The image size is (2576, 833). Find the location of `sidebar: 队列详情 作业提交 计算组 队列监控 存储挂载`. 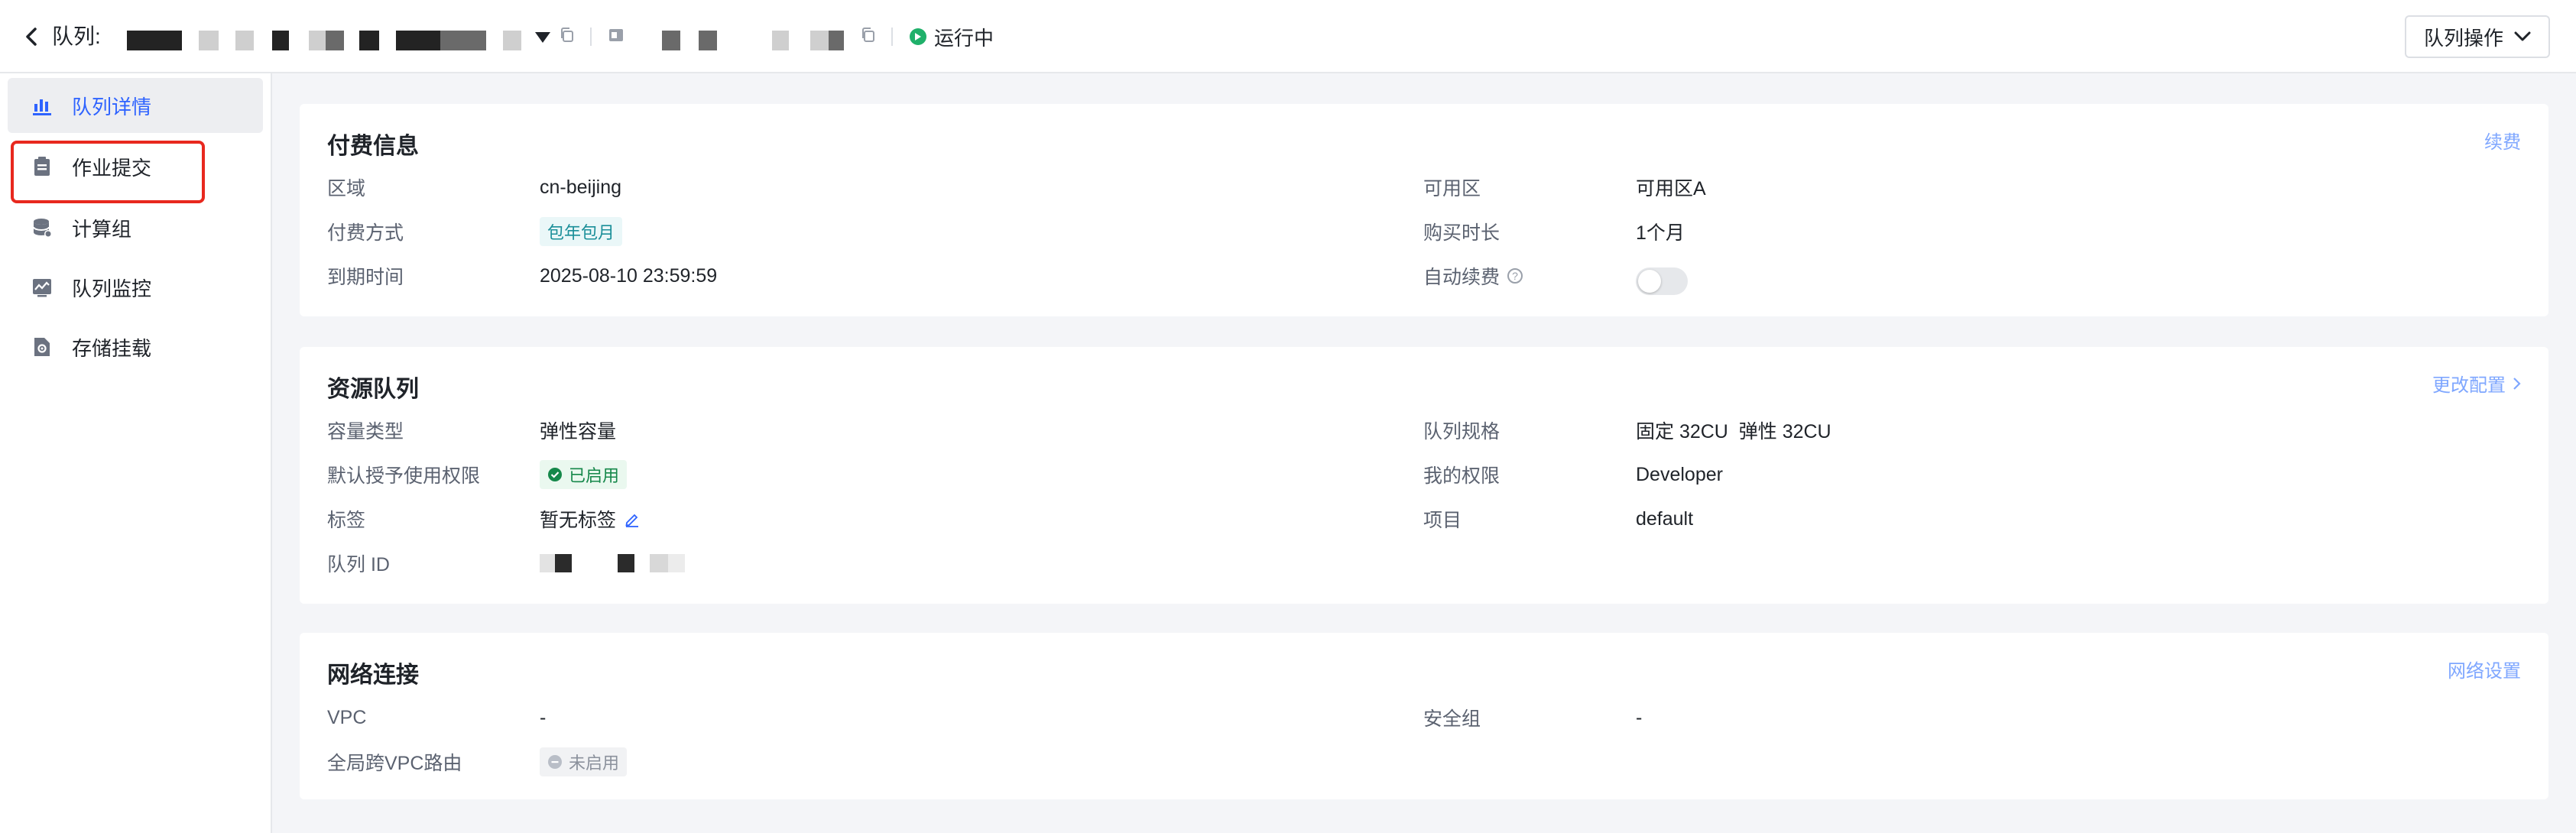

sidebar: 队列详情 作业提交 计算组 队列监控 存储挂载 is located at coordinates (136, 453).